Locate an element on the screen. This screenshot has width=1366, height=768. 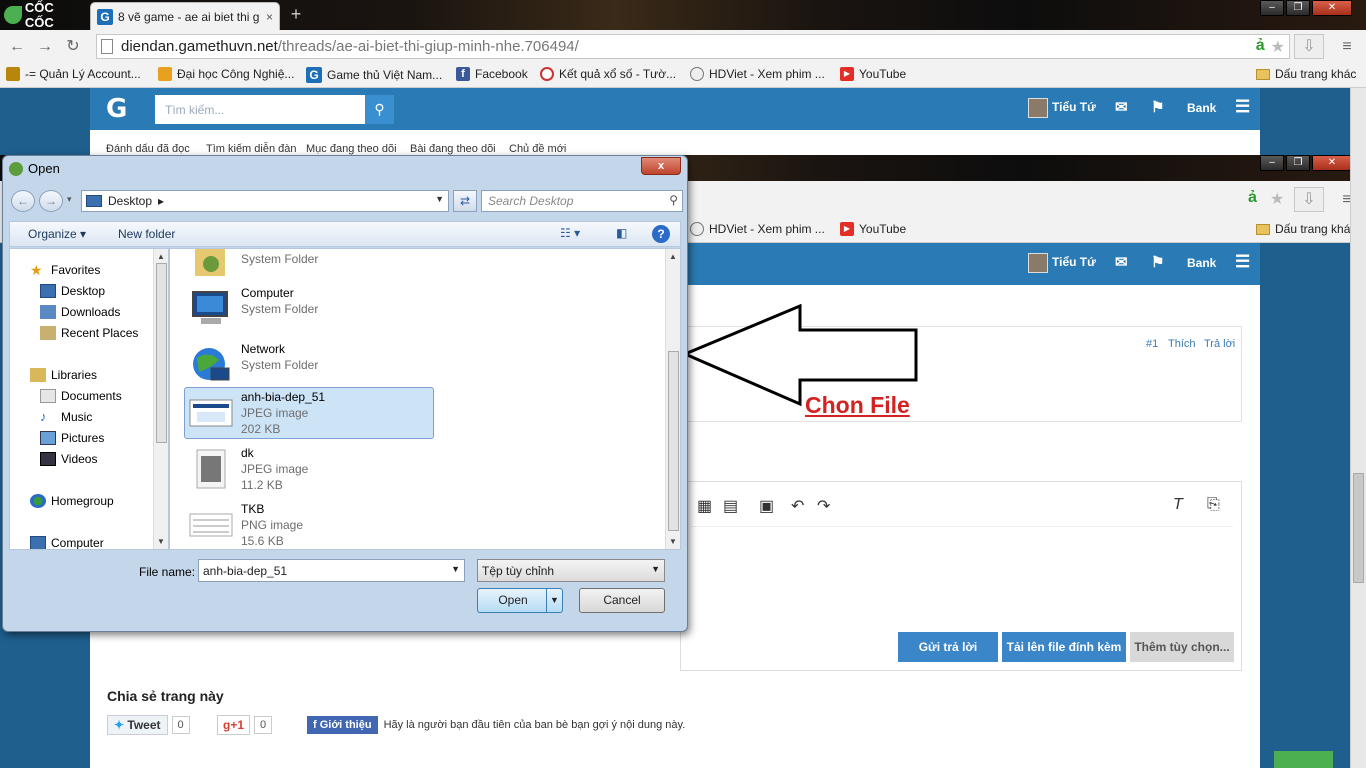
help-icon: ? is located at coordinates (661, 234).